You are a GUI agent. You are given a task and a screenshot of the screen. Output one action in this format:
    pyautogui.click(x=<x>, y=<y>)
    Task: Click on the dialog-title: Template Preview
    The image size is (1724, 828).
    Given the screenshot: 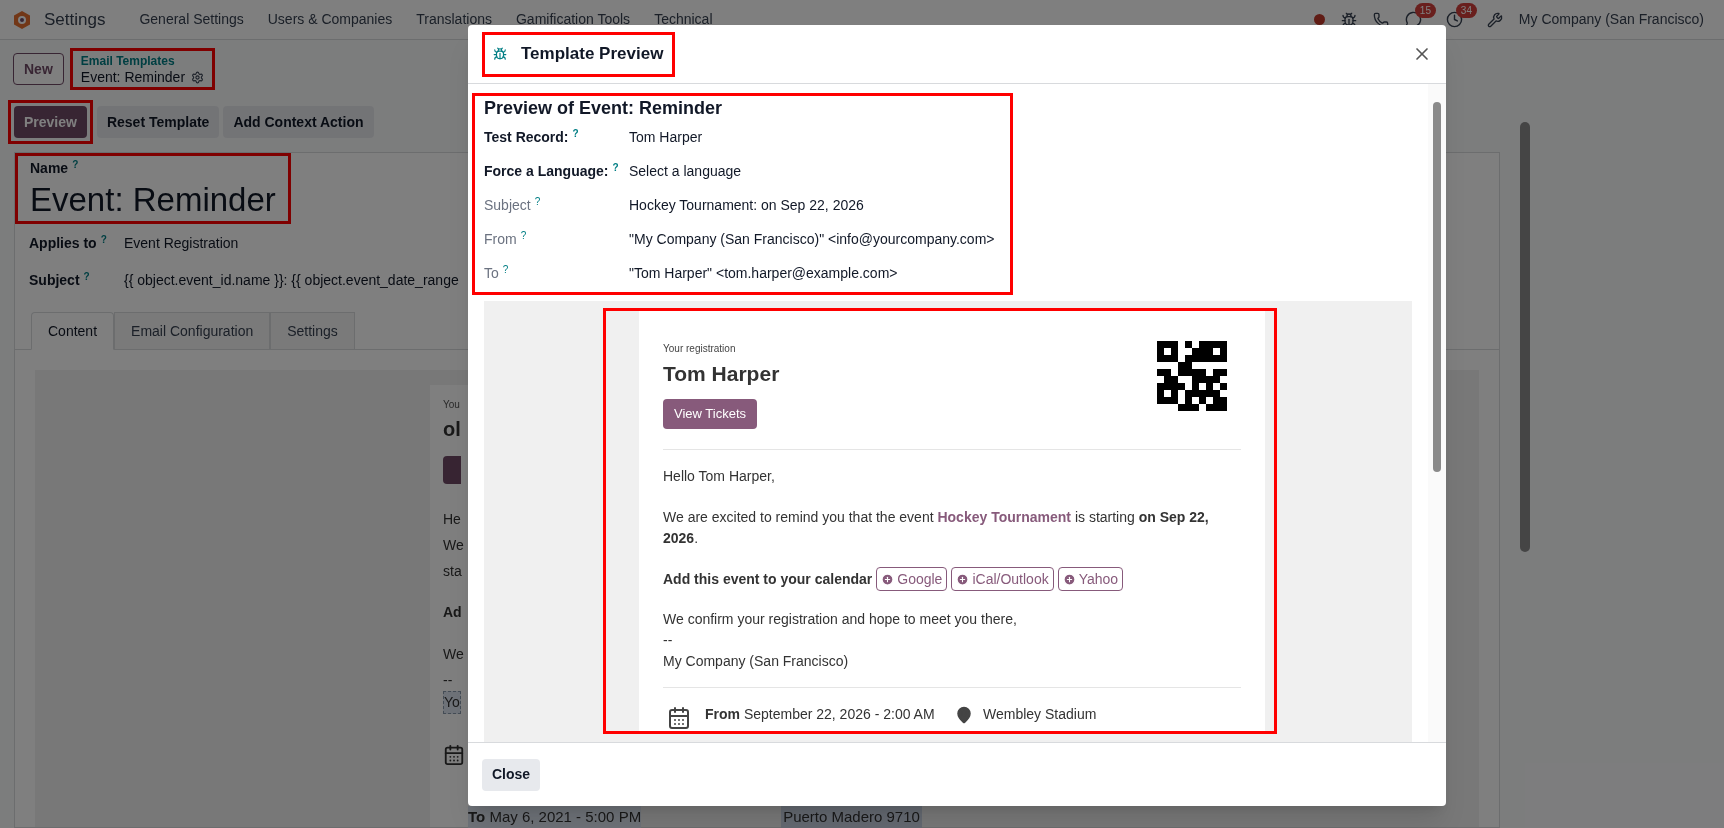 What is the action you would take?
    pyautogui.click(x=592, y=54)
    